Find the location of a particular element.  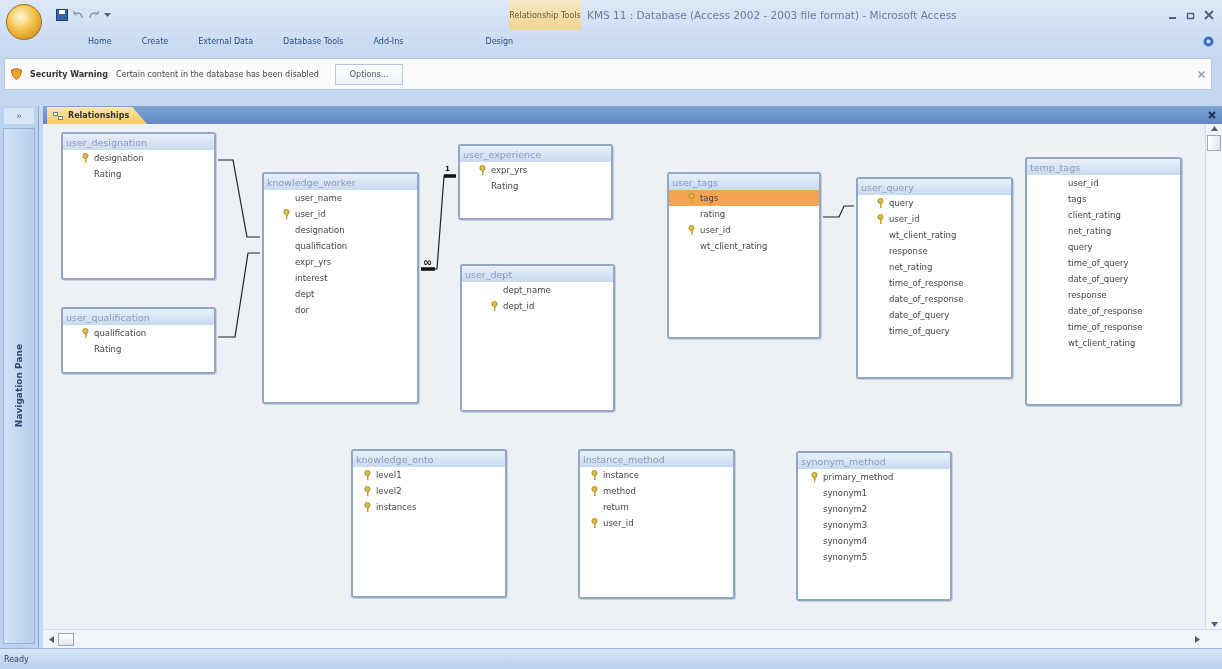

field-row: synonym2 is located at coordinates (874, 509).